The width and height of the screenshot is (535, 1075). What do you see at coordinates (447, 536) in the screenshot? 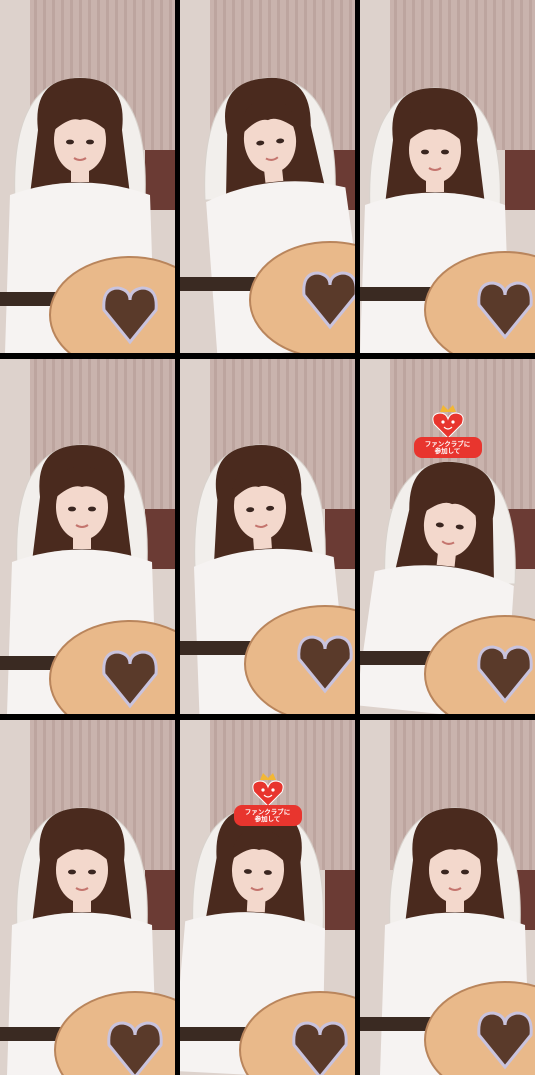
I see `video-frame-6: ファンクラブに 参加して` at bounding box center [447, 536].